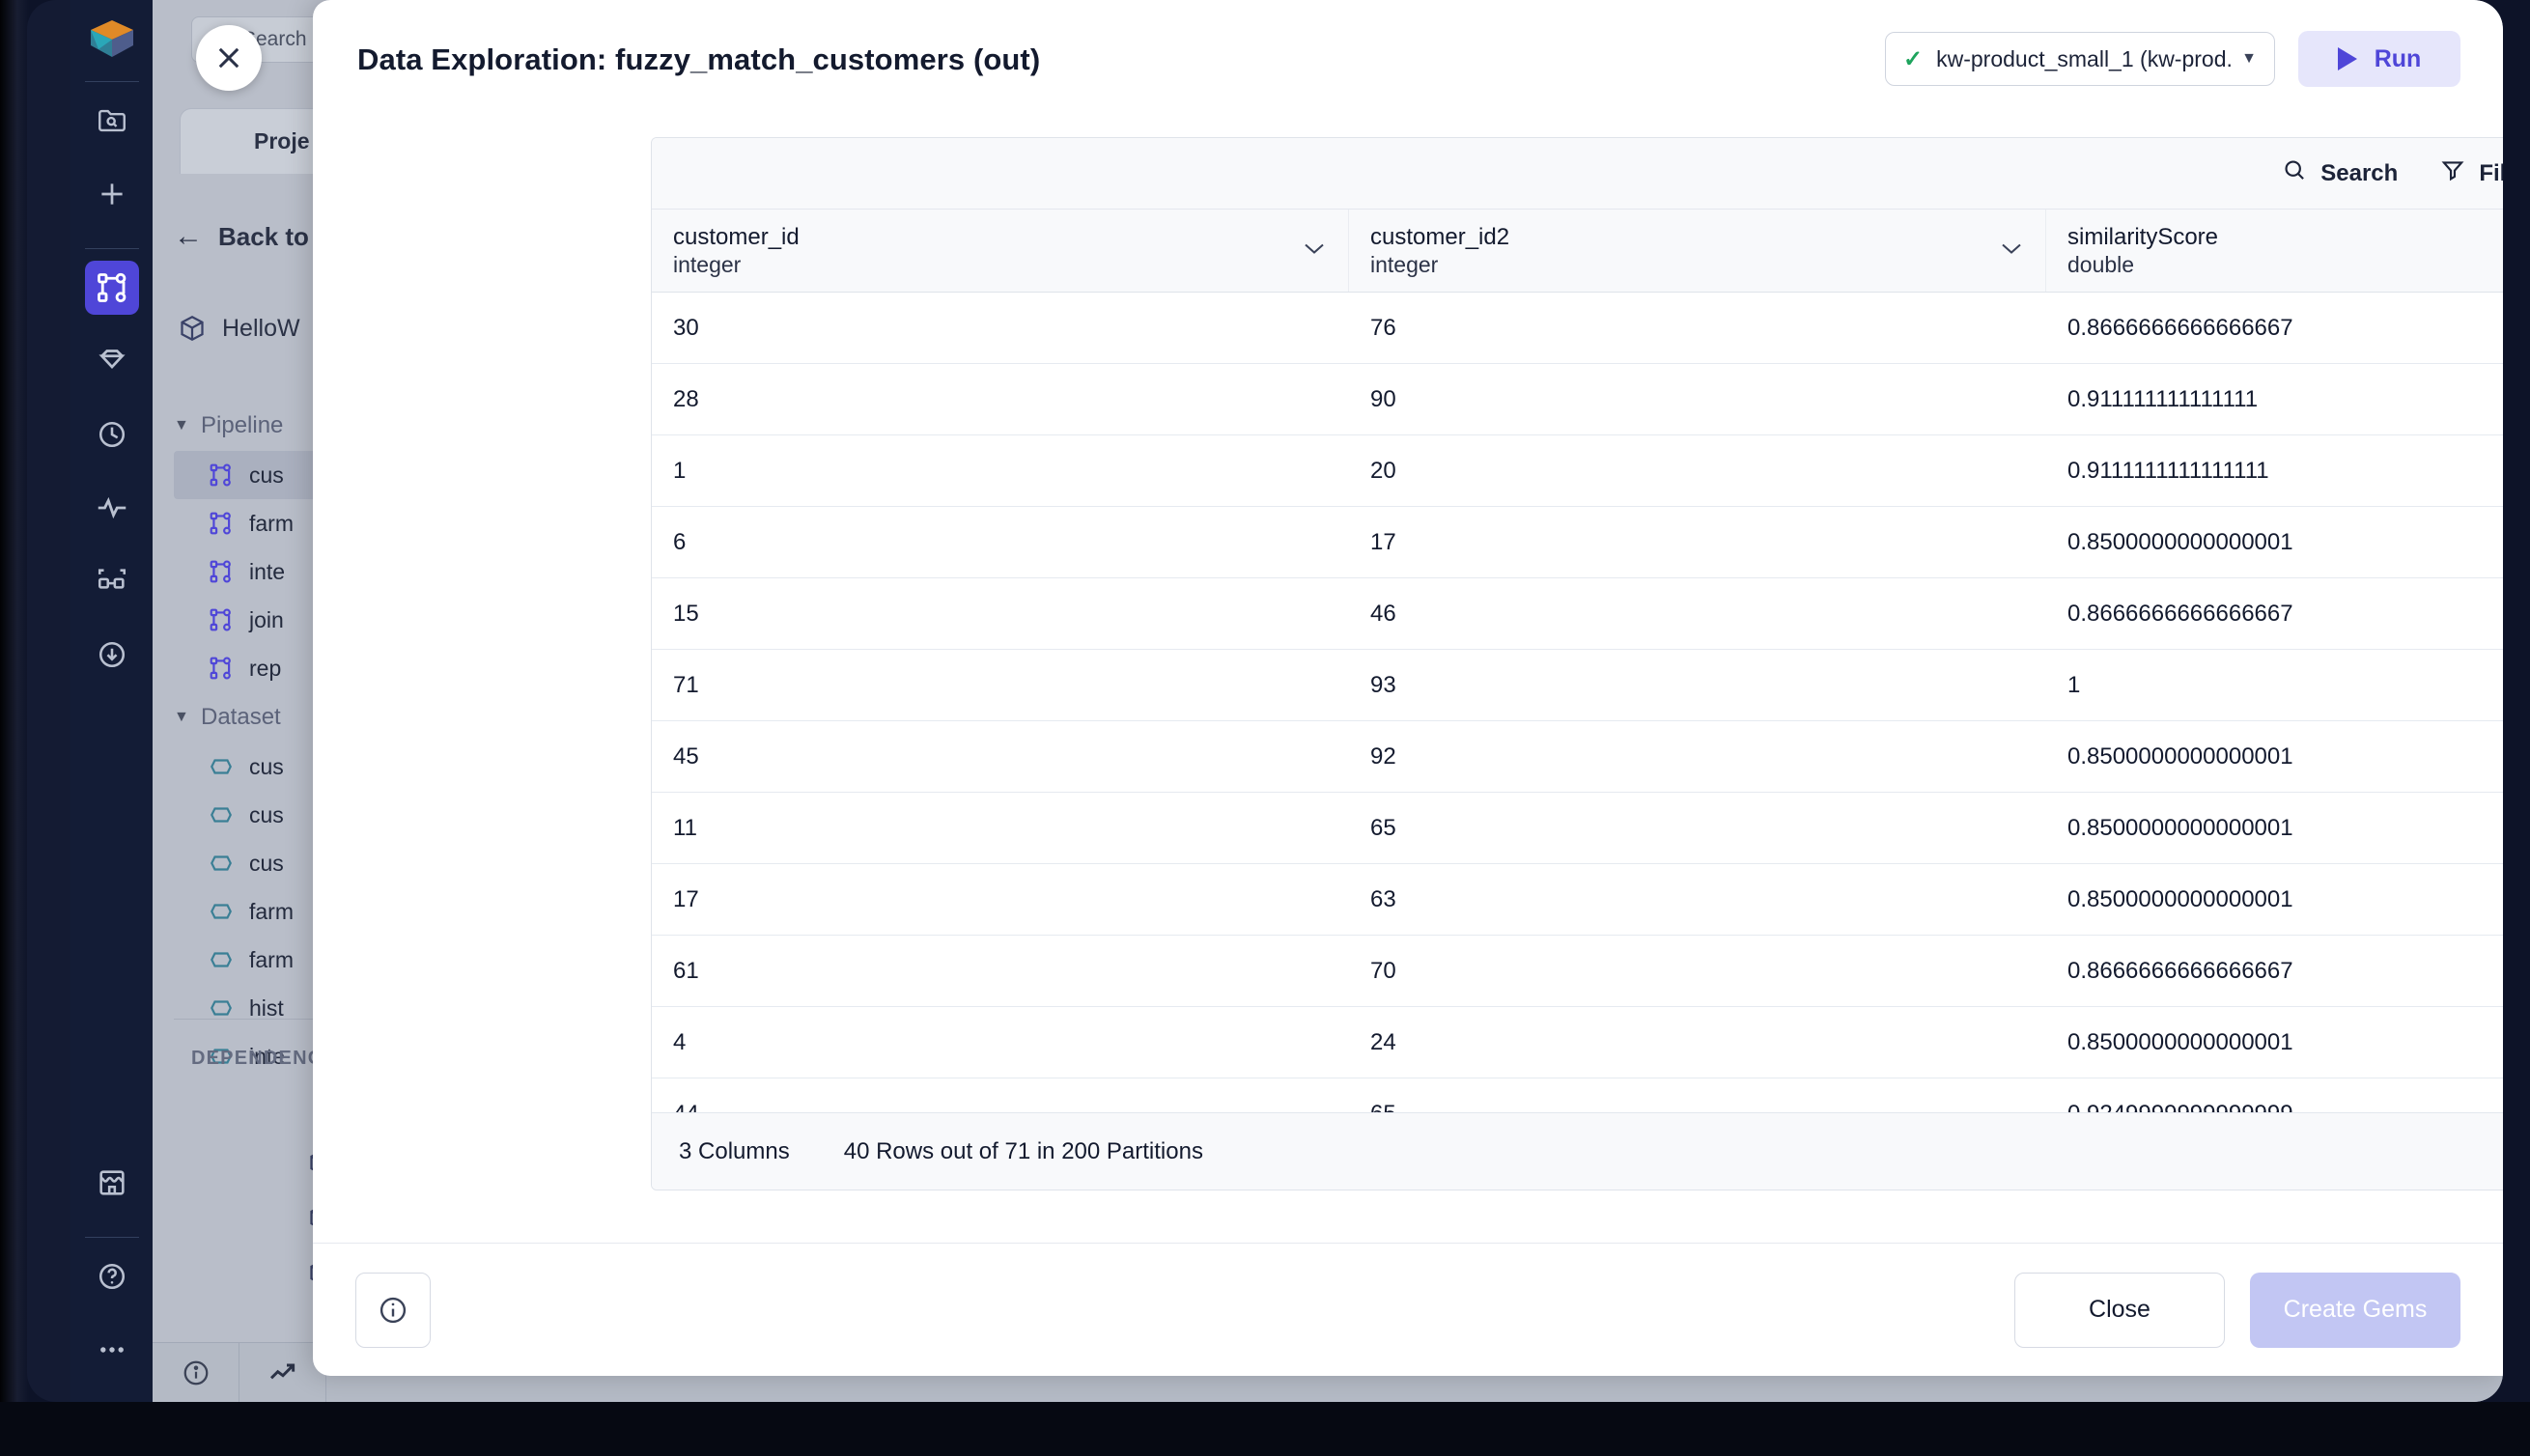 The image size is (2530, 1456). What do you see at coordinates (1577, 400) in the screenshot?
I see `table-row: 28 90 0.911111111111111` at bounding box center [1577, 400].